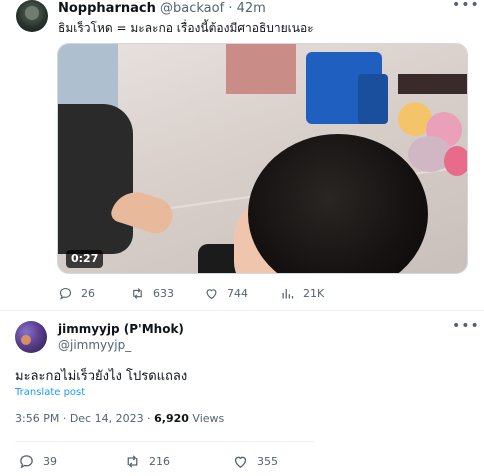  Describe the element at coordinates (165, 441) in the screenshot. I see `divider` at that location.